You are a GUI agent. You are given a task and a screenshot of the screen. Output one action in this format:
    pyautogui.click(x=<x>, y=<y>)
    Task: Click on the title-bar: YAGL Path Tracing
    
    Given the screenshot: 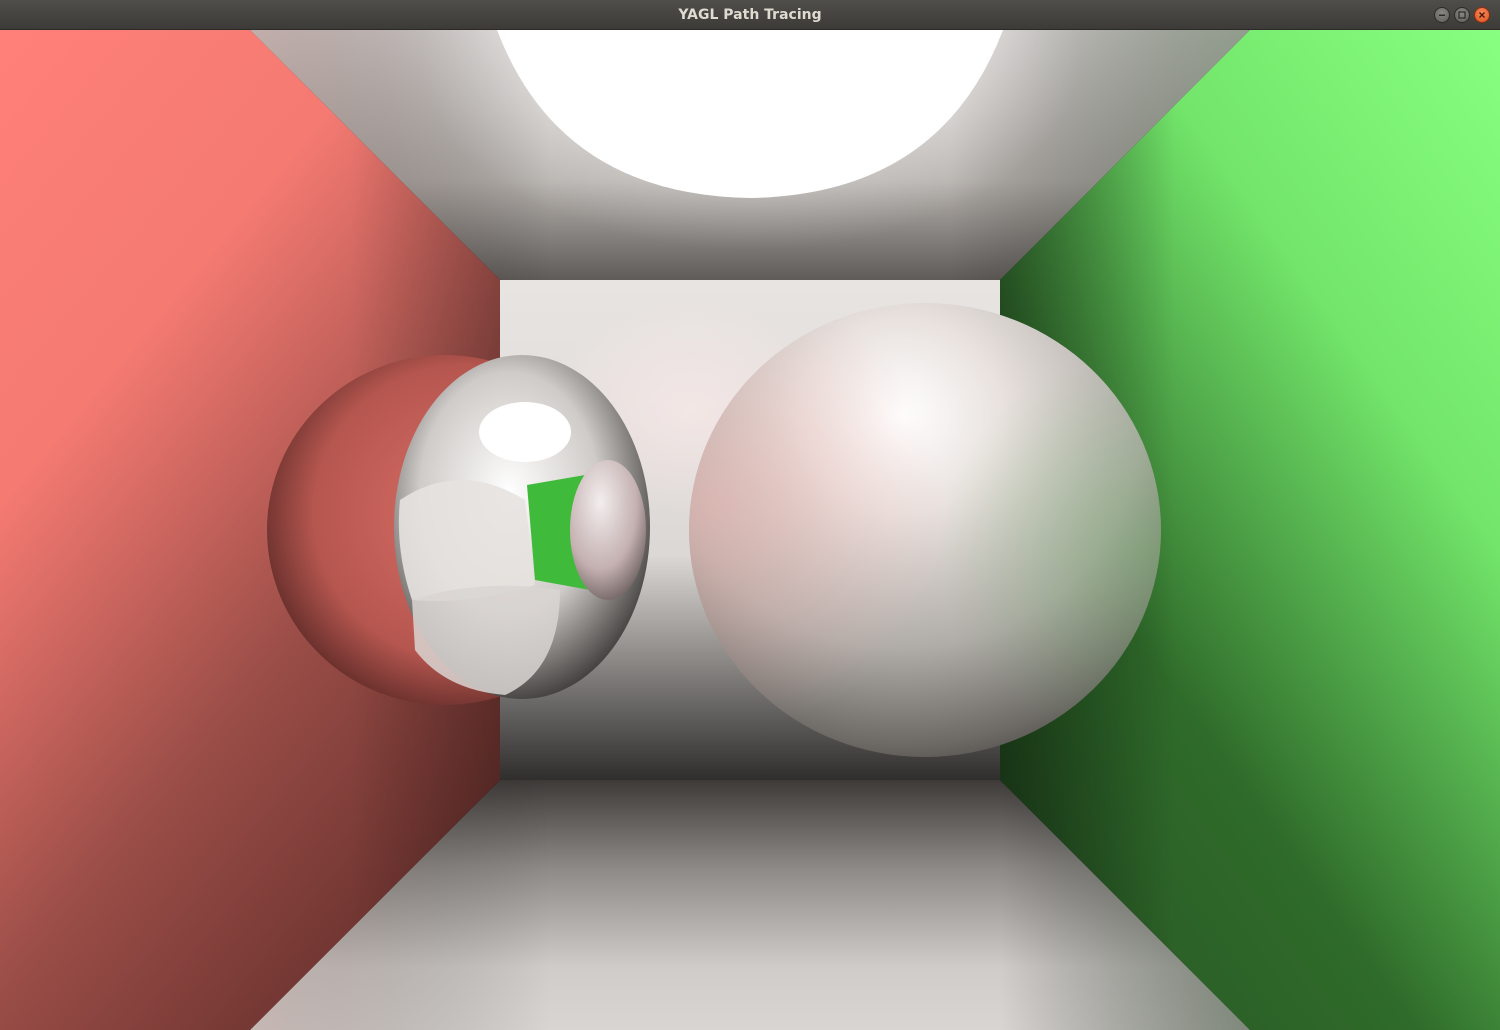 What is the action you would take?
    pyautogui.click(x=750, y=15)
    